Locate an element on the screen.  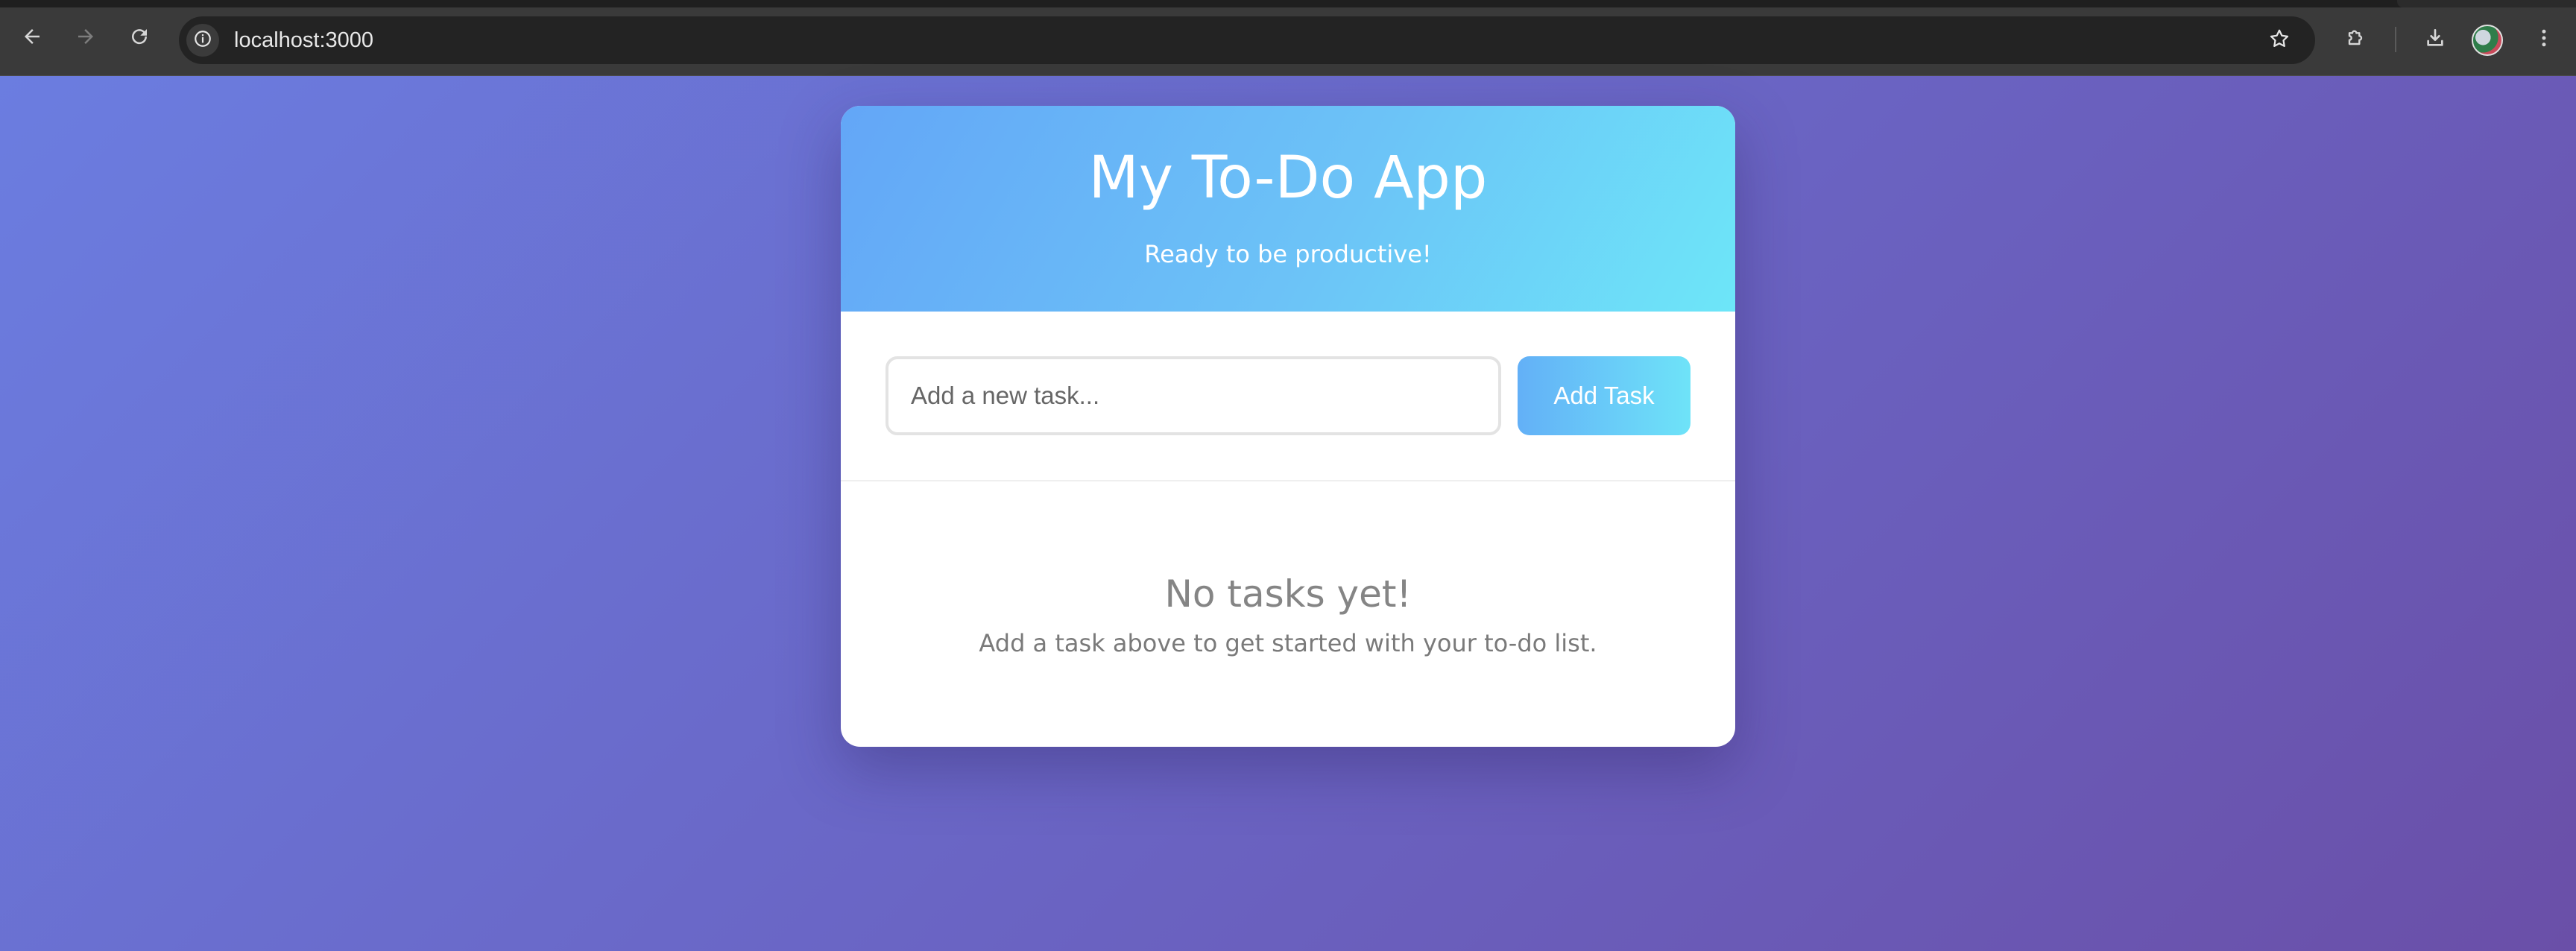
add-task-form: Add Task is located at coordinates (1288, 397).